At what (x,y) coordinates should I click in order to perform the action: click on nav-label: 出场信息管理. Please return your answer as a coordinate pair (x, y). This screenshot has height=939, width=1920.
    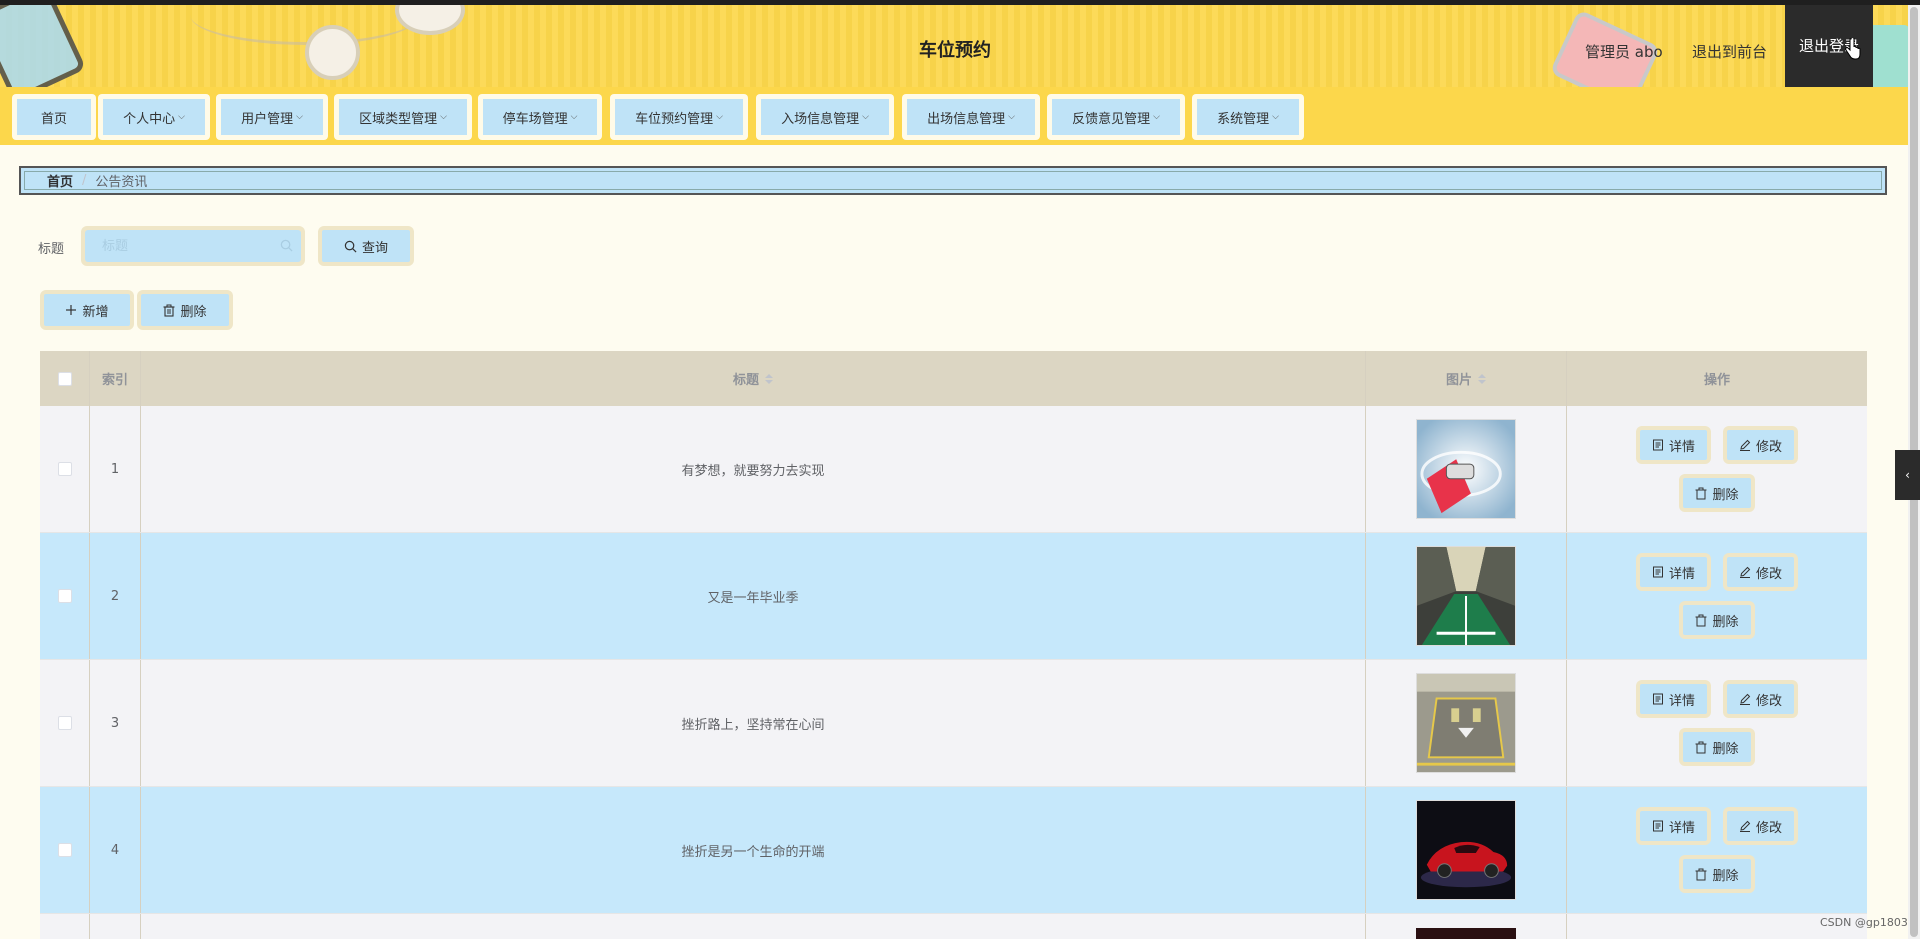
    Looking at the image, I should click on (966, 119).